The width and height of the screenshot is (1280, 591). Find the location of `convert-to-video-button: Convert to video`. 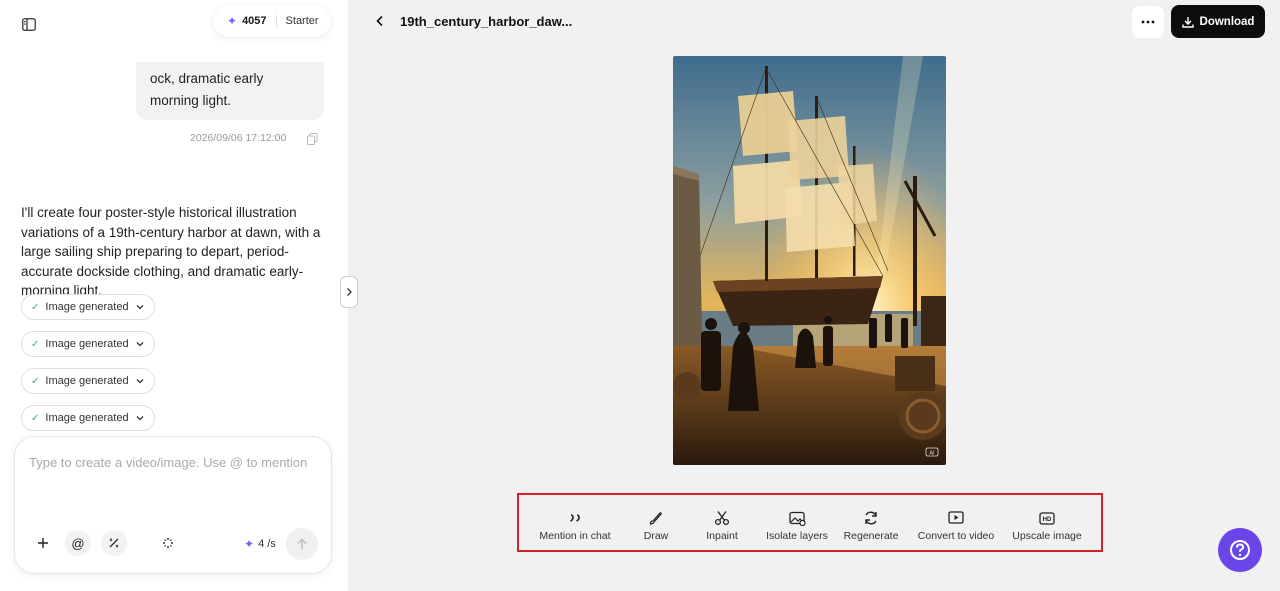

convert-to-video-button: Convert to video is located at coordinates (956, 522).